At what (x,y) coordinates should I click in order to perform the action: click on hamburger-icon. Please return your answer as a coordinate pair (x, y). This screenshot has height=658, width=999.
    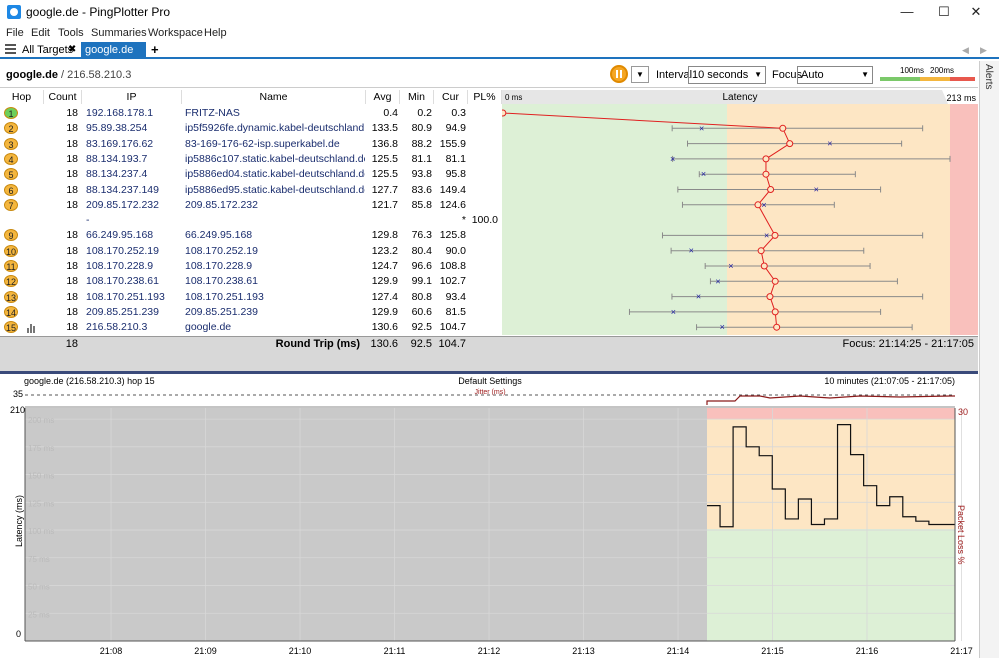
    Looking at the image, I should click on (10, 49).